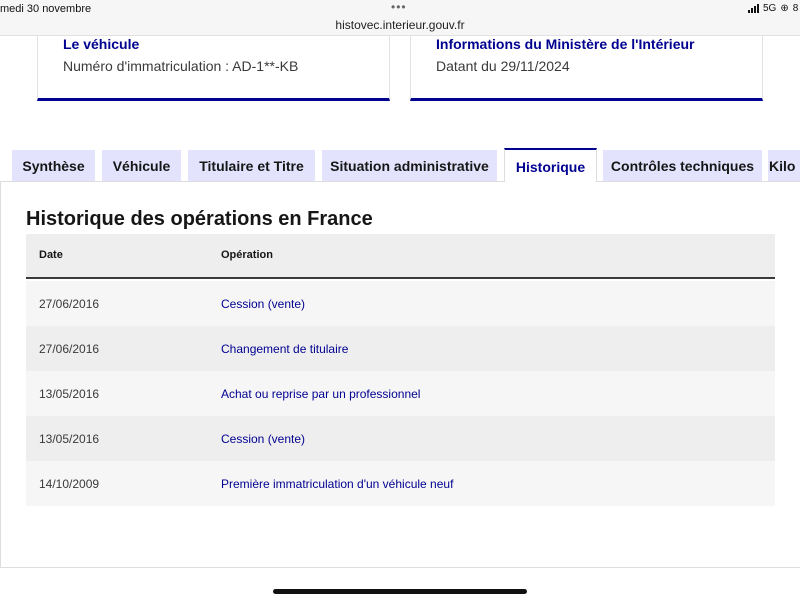  What do you see at coordinates (400, 256) in the screenshot?
I see `history-table-header: Date Opération` at bounding box center [400, 256].